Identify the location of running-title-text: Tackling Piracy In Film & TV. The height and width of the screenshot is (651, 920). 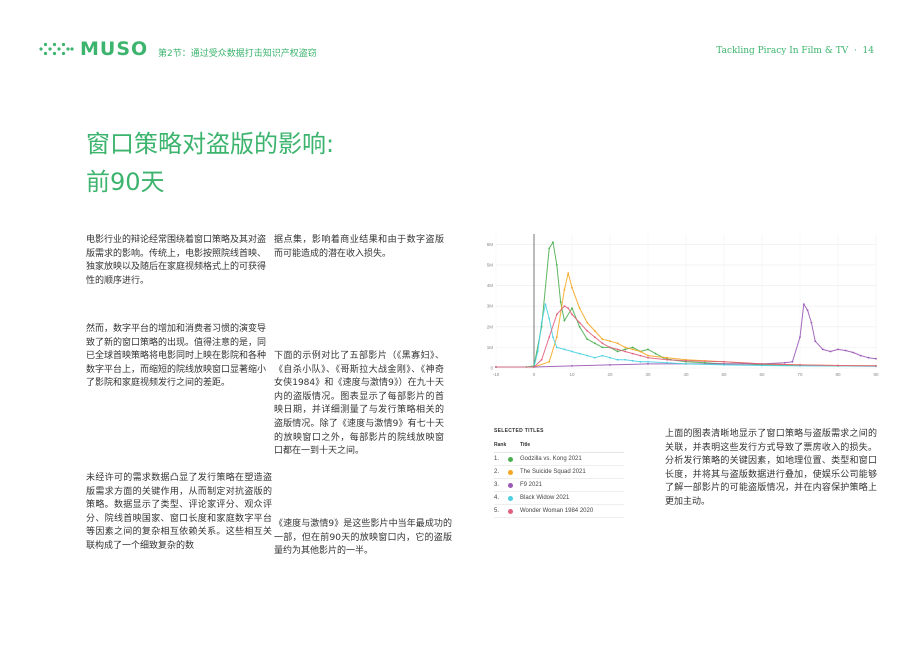
(782, 51).